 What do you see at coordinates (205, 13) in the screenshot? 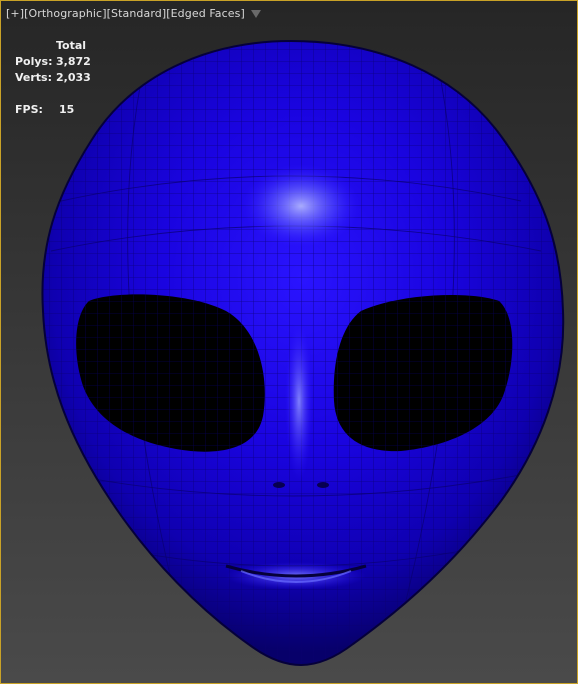
I see `viewport-display-mode-menu: [Edged Faces]` at bounding box center [205, 13].